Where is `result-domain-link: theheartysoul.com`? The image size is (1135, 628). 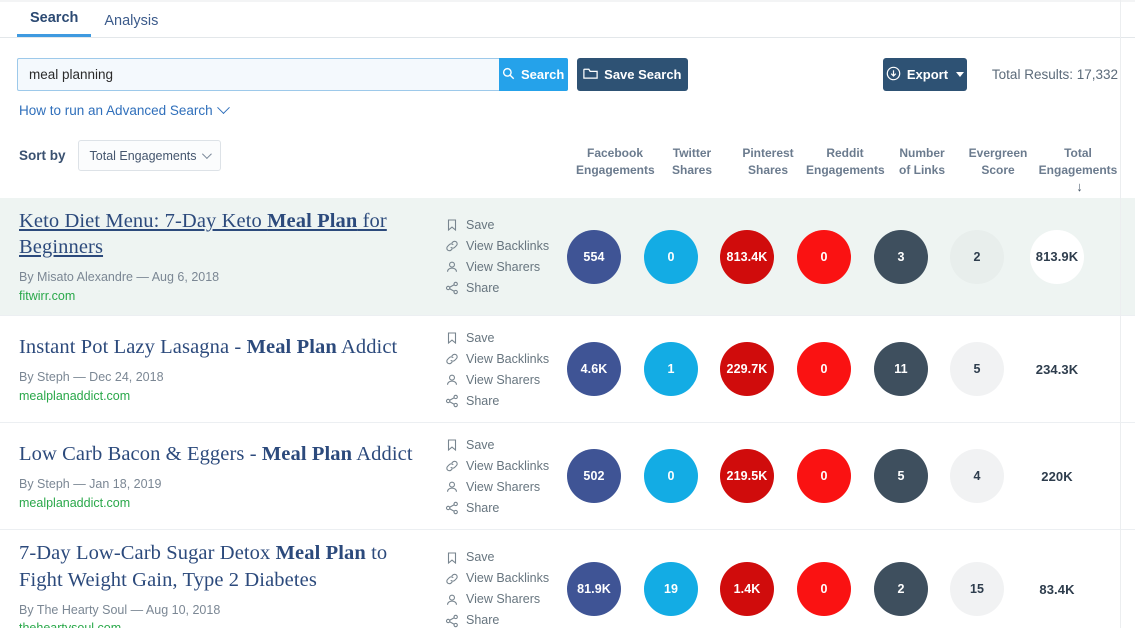
result-domain-link: theheartysoul.com is located at coordinates (70, 624).